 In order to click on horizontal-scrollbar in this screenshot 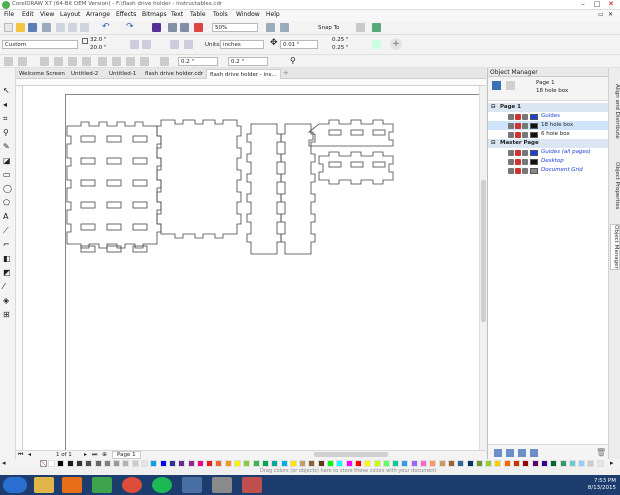, I will do `click(351, 454)`.